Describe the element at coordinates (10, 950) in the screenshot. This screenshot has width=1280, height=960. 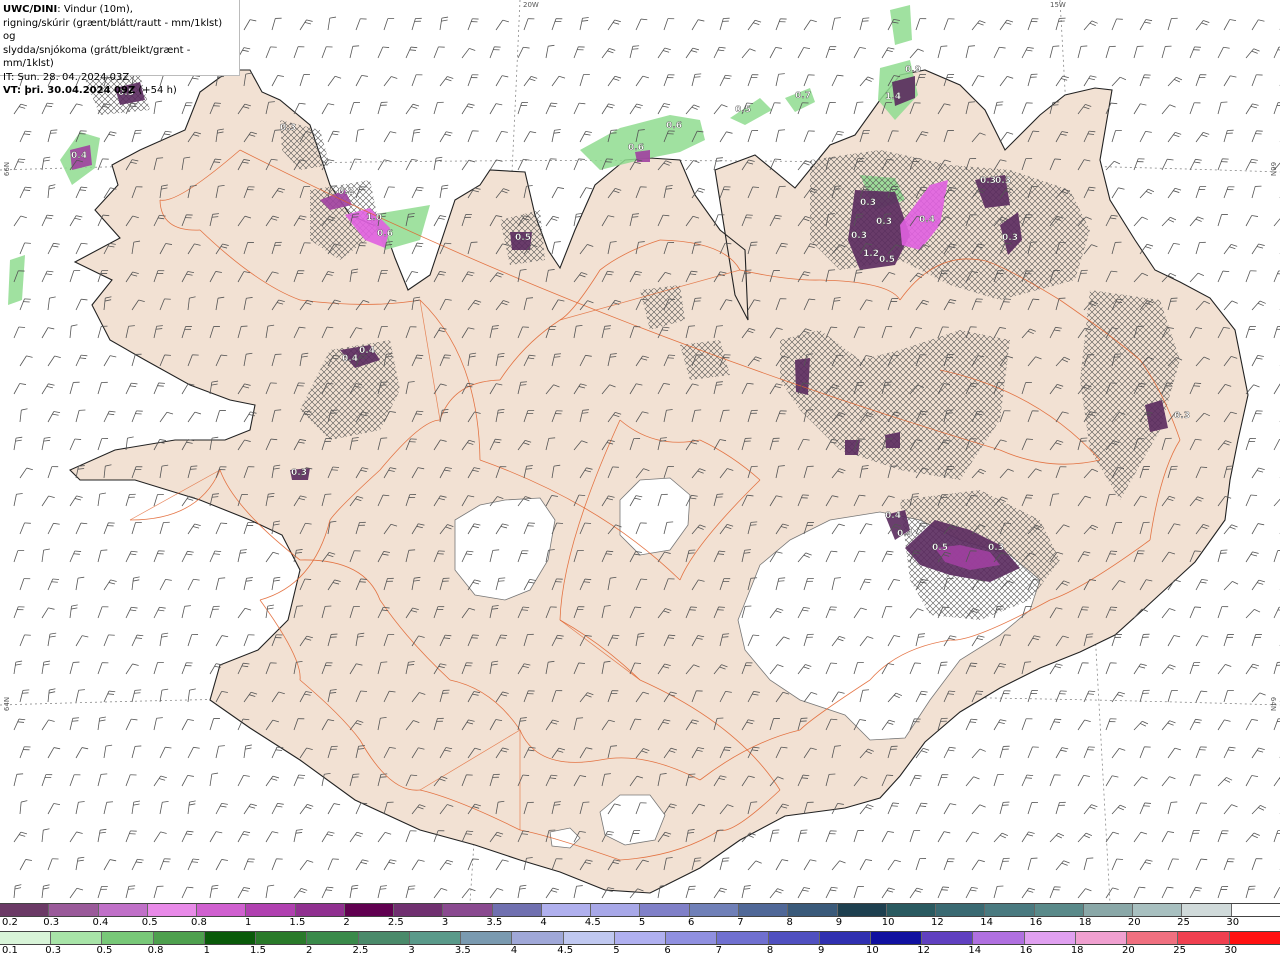
I see `legend-label: 0.1` at that location.